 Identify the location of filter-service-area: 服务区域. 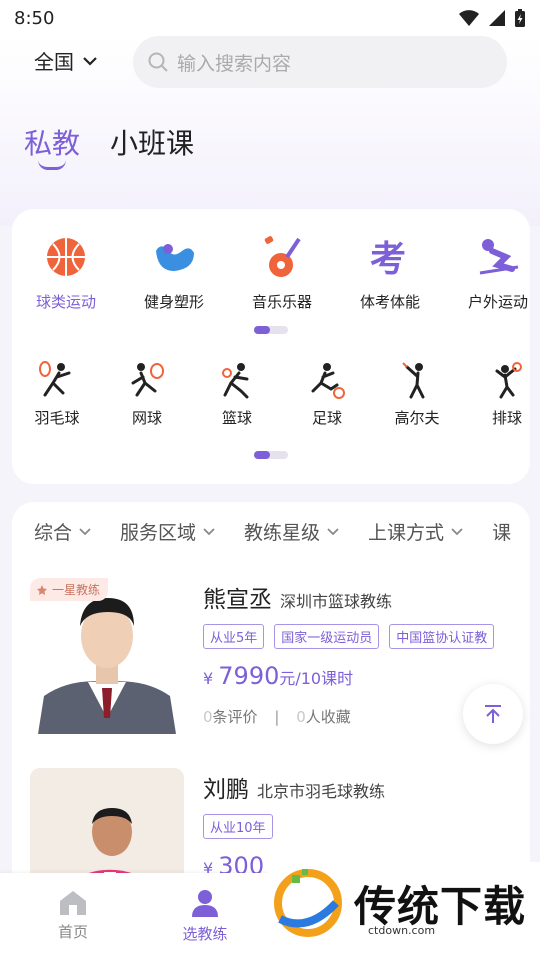
(168, 531).